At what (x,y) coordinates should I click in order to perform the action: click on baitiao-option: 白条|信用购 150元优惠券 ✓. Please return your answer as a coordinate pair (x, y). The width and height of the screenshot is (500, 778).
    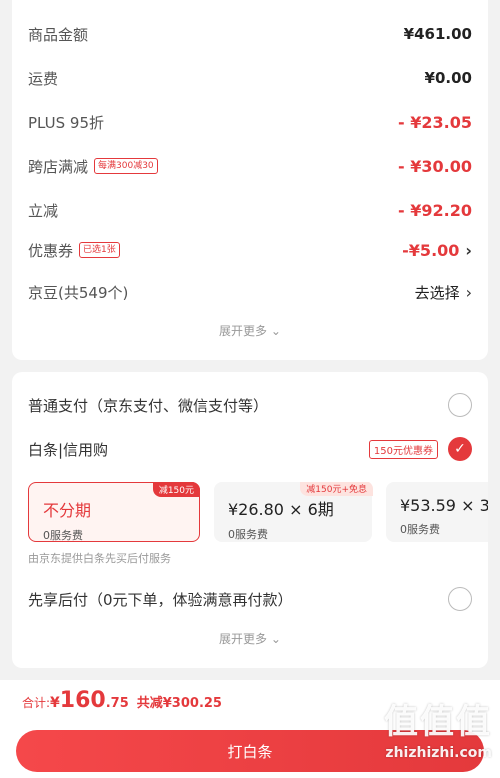
    Looking at the image, I should click on (250, 449).